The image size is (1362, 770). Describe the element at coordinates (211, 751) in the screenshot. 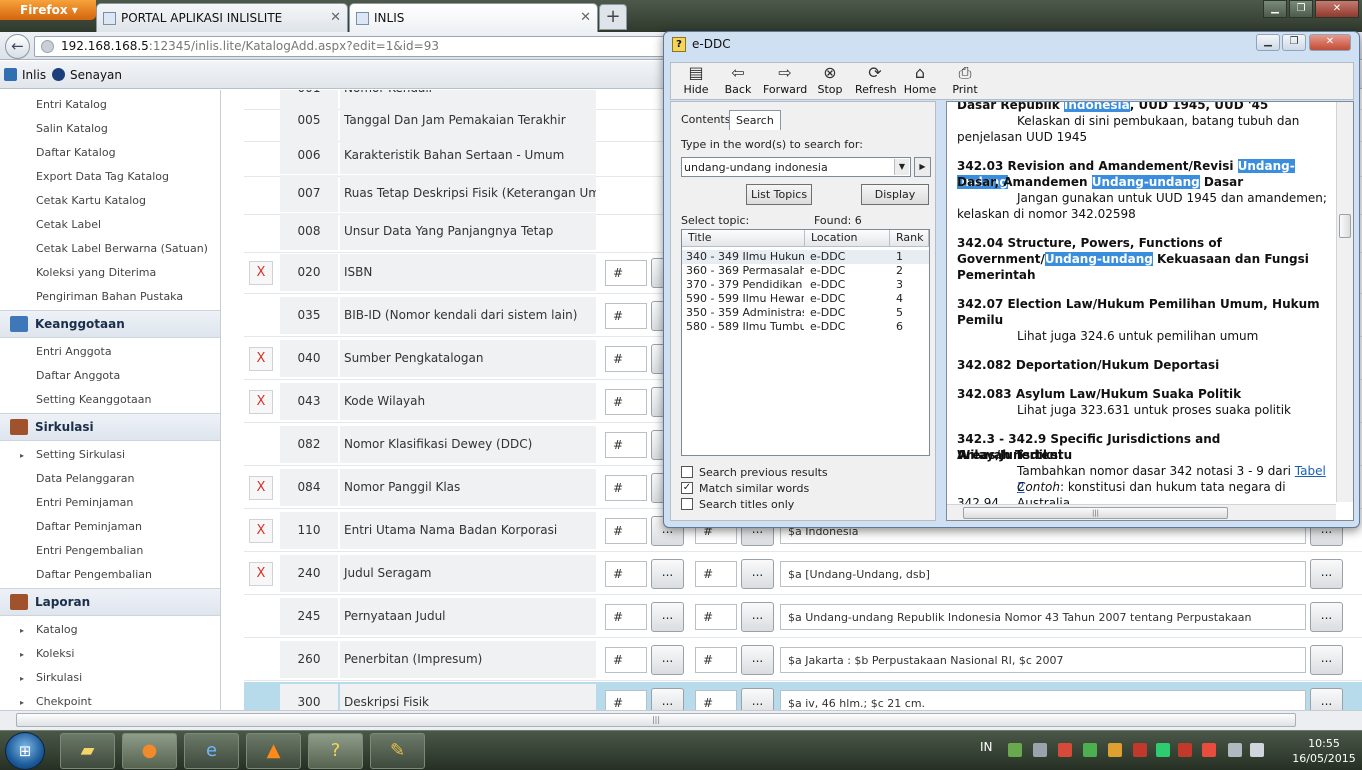

I see `internet-explorer-icon: e` at that location.